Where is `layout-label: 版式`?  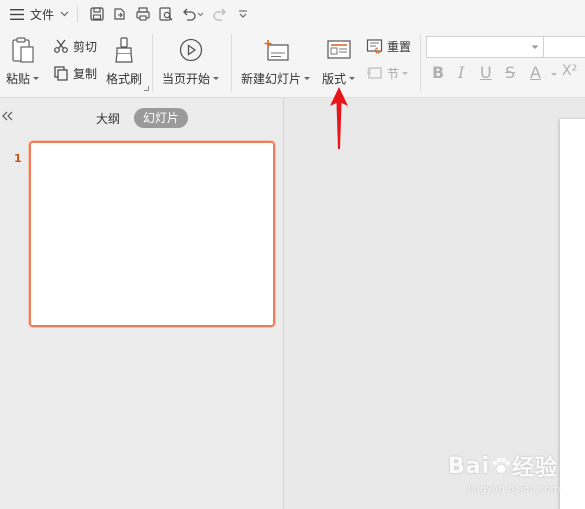
layout-label: 版式 is located at coordinates (334, 79).